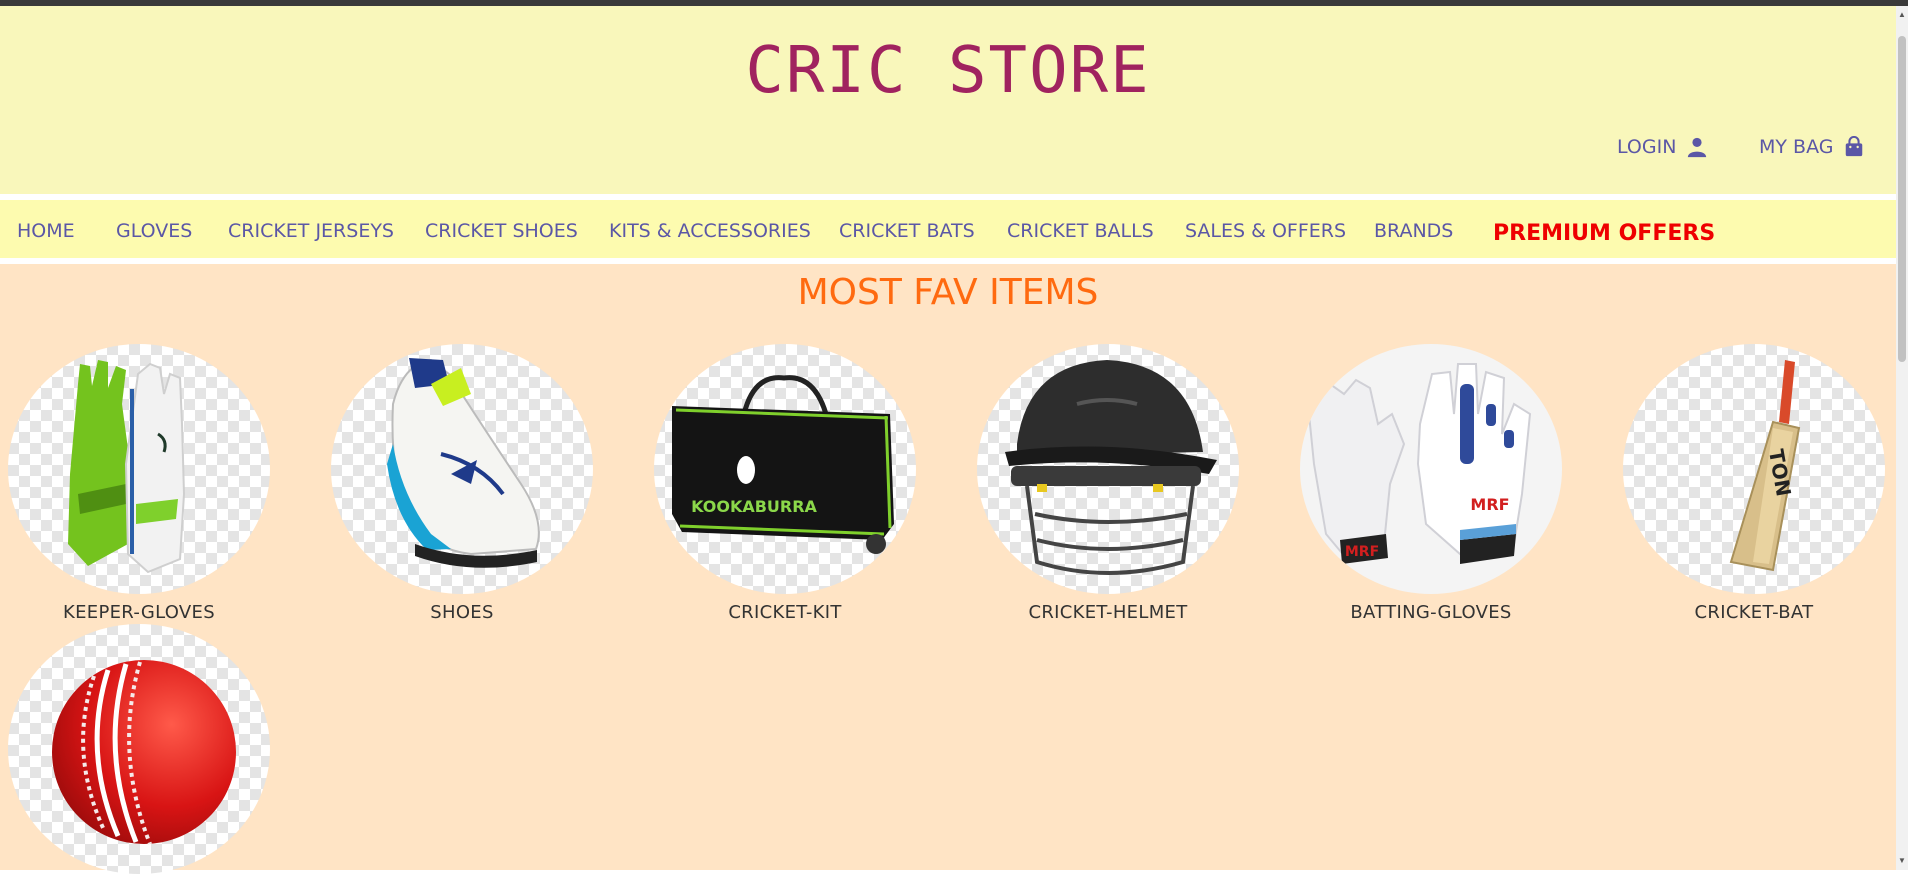 This screenshot has height=874, width=1908. What do you see at coordinates (907, 231) in the screenshot?
I see `nav-item-cricket-bats: CRICKET BATS` at bounding box center [907, 231].